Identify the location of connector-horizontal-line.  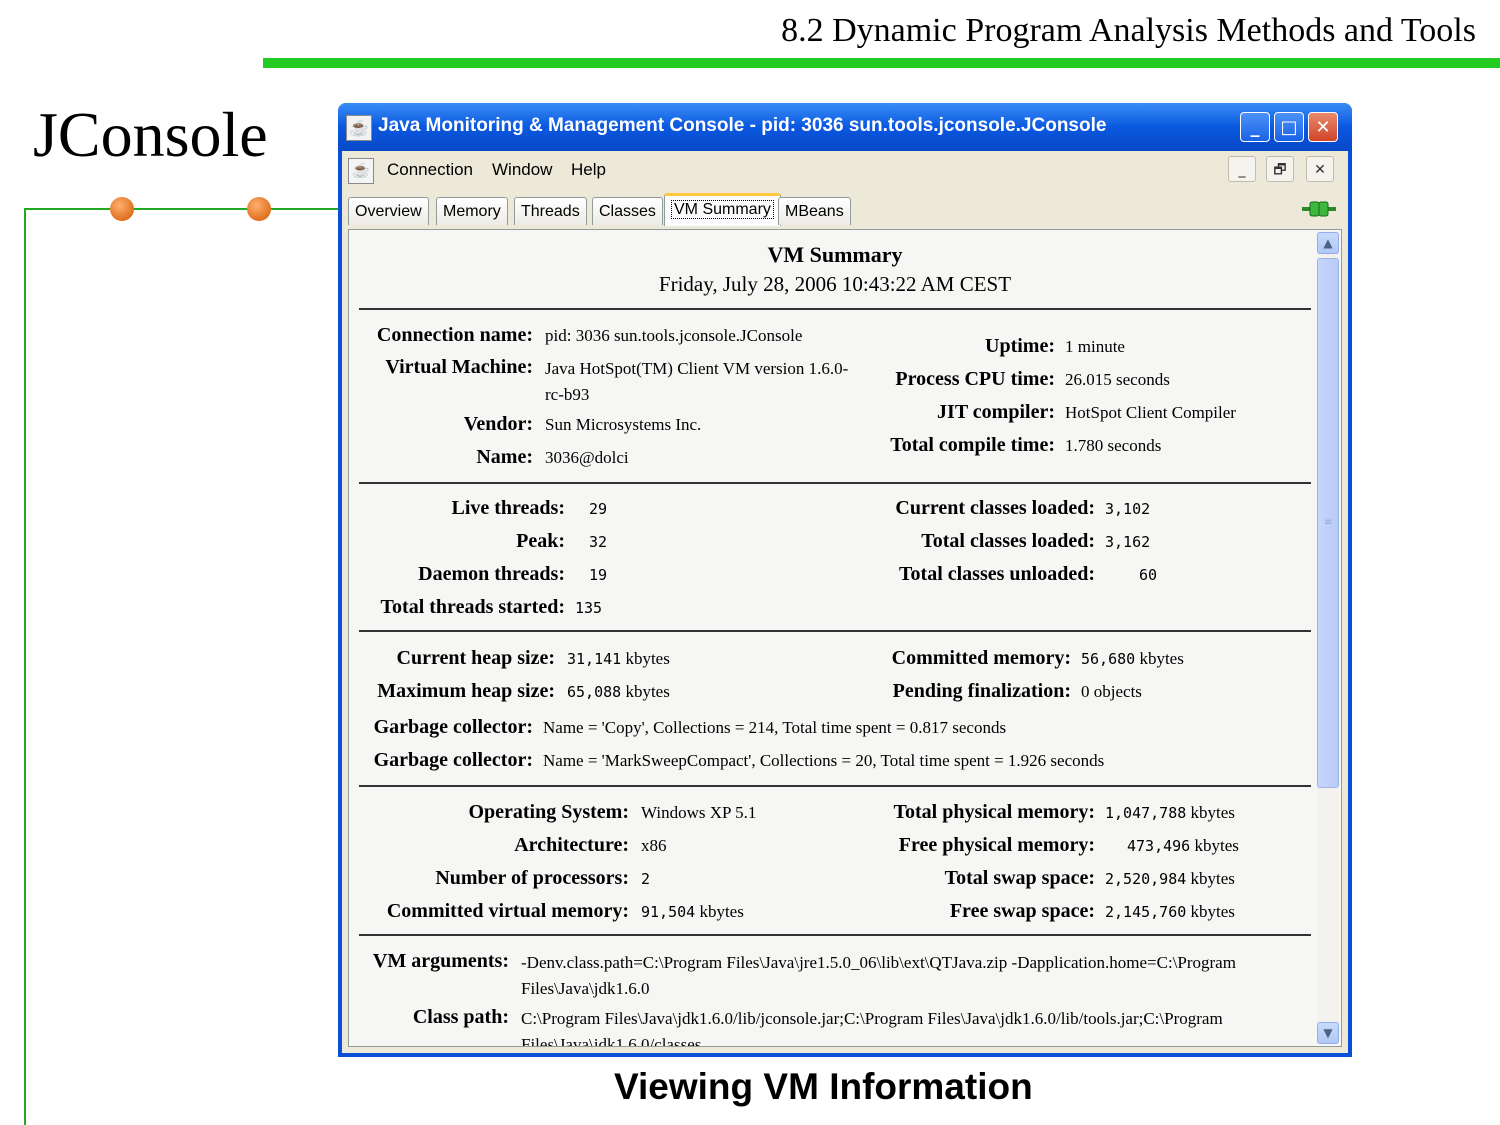
(182, 209).